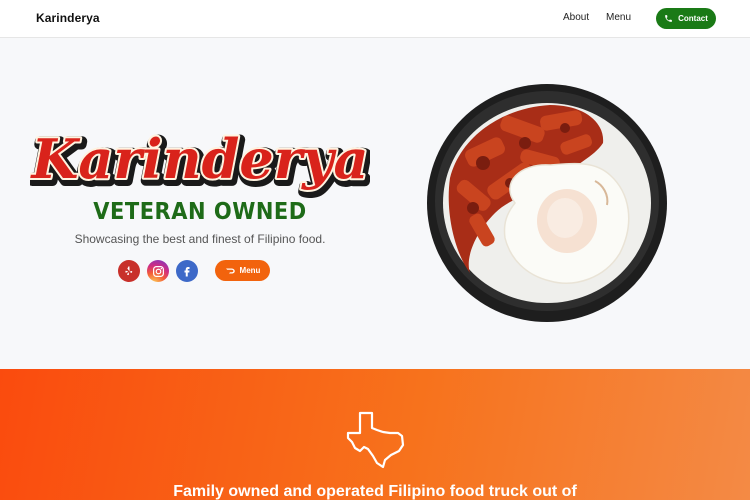 The image size is (750, 500). What do you see at coordinates (187, 271) in the screenshot?
I see `facebook-icon` at bounding box center [187, 271].